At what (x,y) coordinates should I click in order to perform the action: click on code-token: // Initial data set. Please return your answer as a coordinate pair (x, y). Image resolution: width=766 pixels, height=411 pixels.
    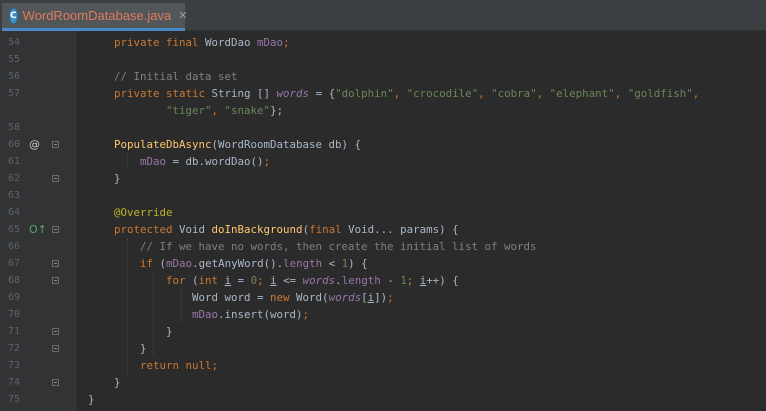
    Looking at the image, I should click on (176, 76).